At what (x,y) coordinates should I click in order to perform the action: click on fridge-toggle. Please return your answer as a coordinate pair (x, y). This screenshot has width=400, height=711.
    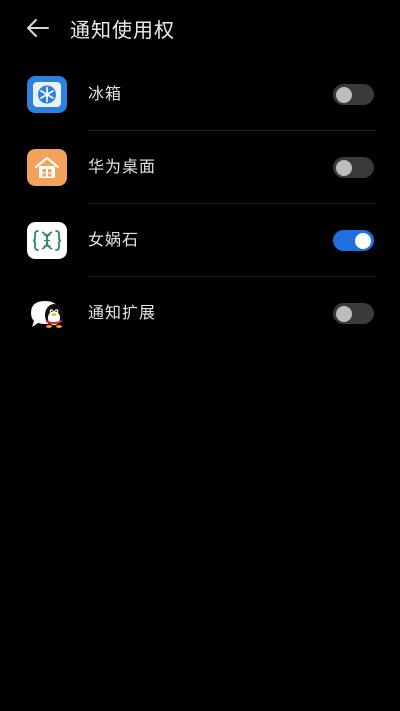
    Looking at the image, I should click on (353, 94).